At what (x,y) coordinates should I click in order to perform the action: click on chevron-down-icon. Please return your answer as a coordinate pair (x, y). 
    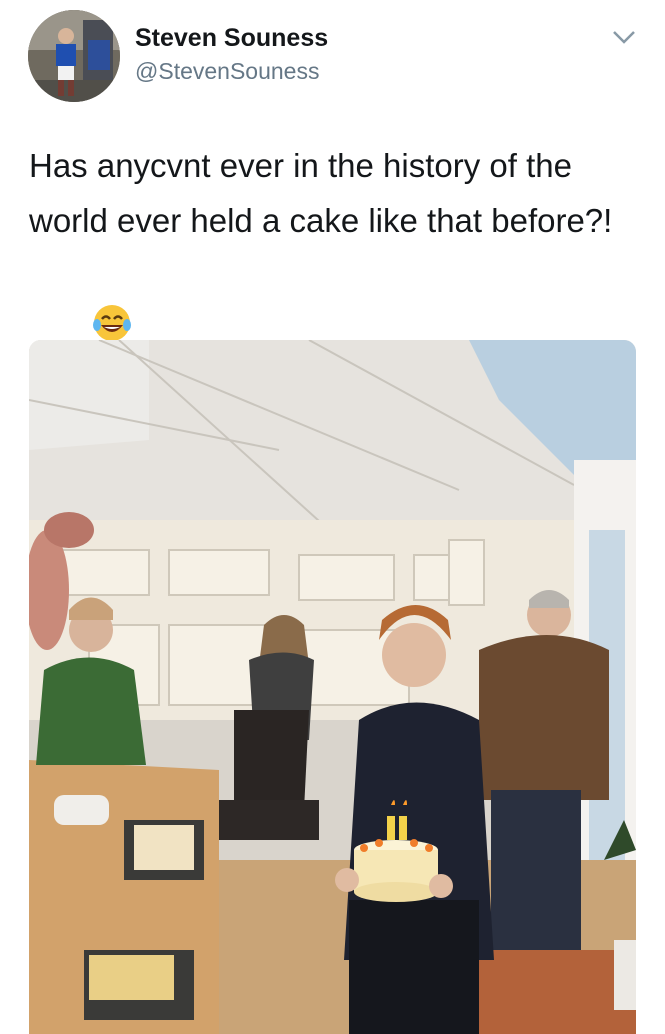
    Looking at the image, I should click on (624, 37).